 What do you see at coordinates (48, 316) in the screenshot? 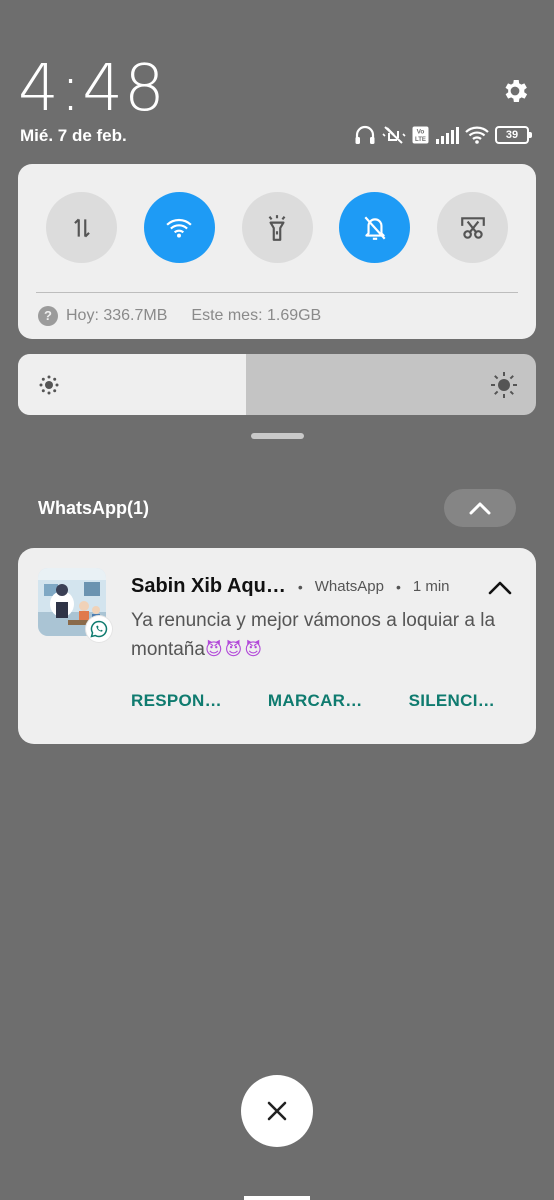
I see `help-icon: ?` at bounding box center [48, 316].